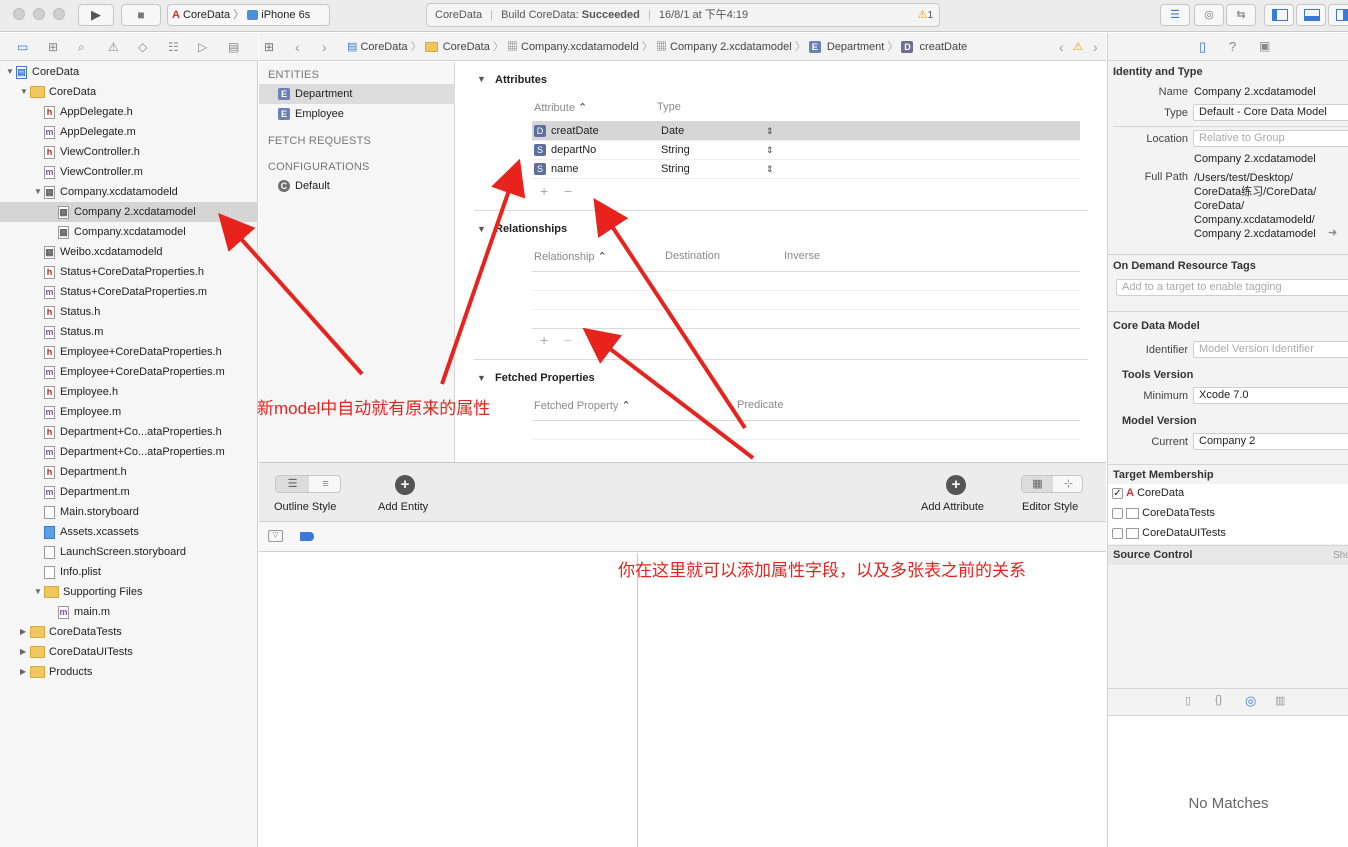 The width and height of the screenshot is (1348, 847). What do you see at coordinates (1148, 493) in the screenshot?
I see `target-coredata: ✓ A CoreData` at bounding box center [1148, 493].